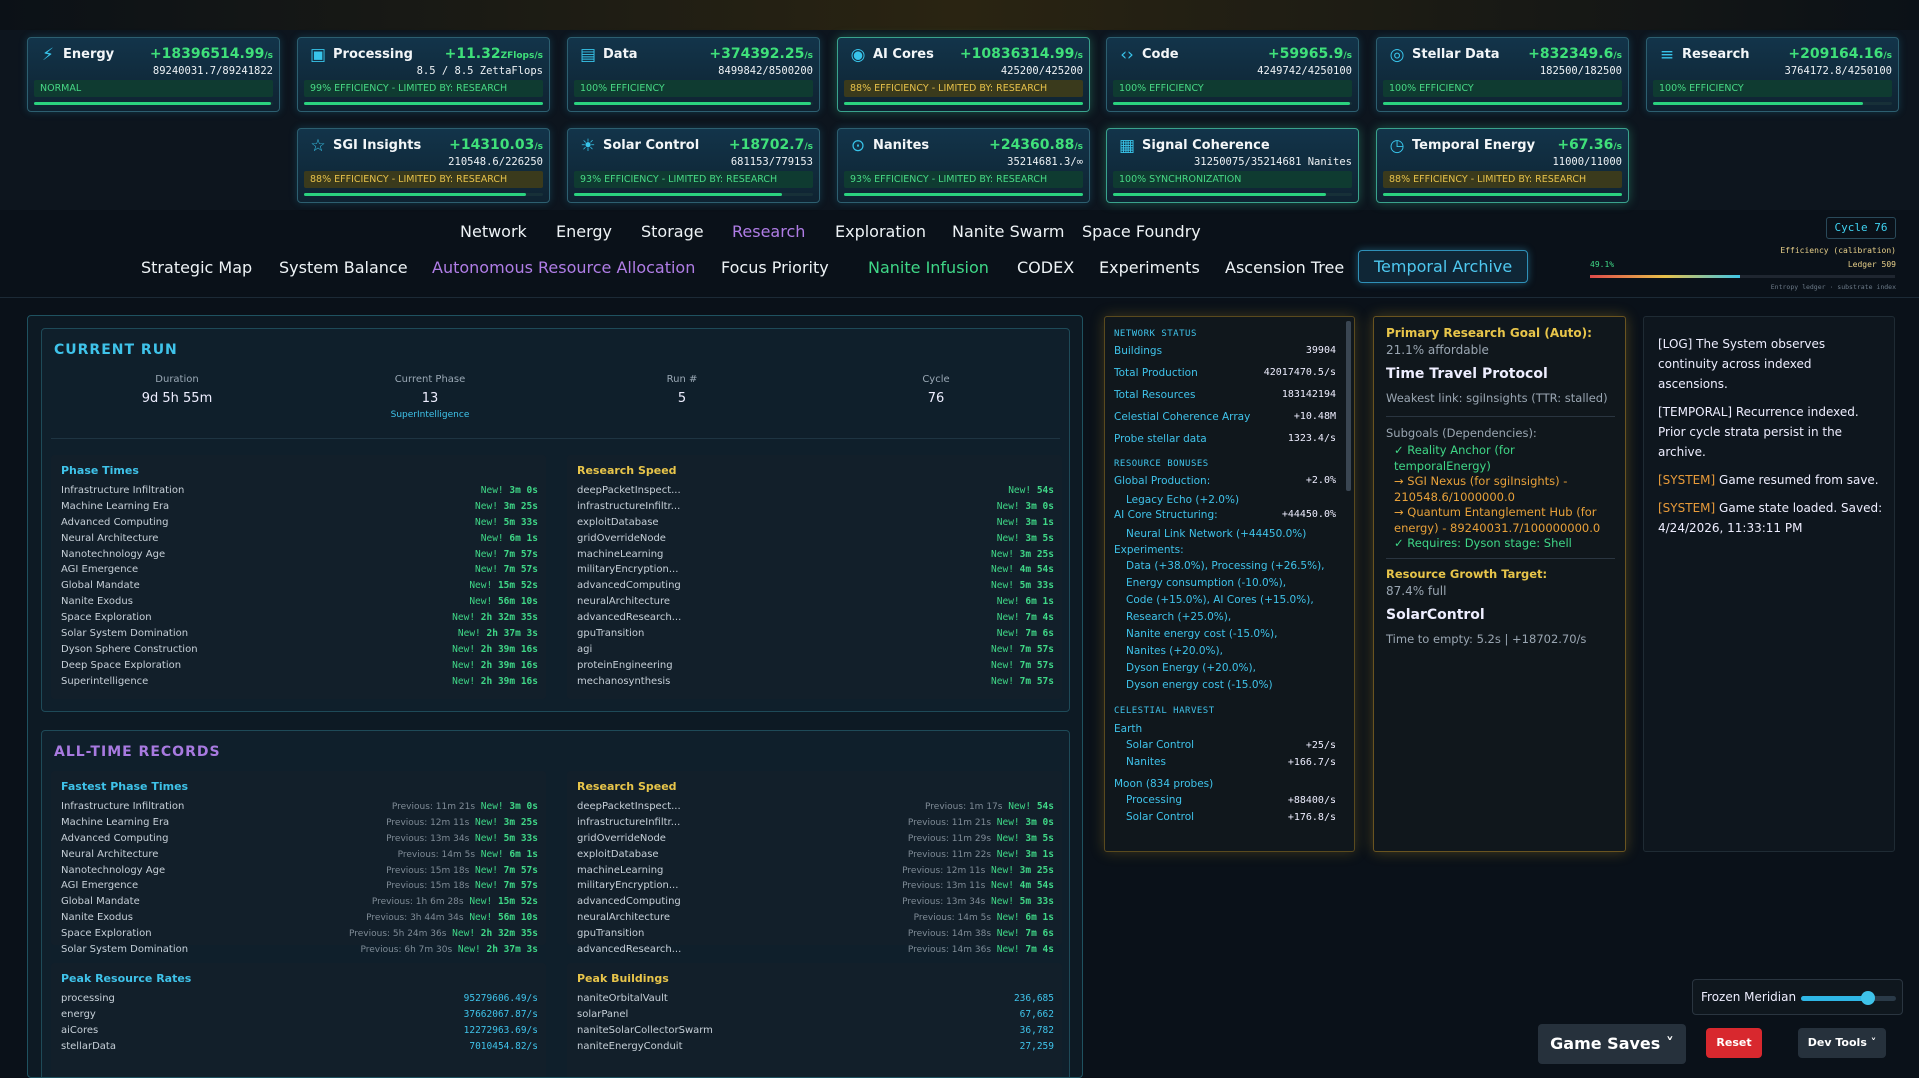 The width and height of the screenshot is (1919, 1078). I want to click on log-text: Game resumed from save., so click(1797, 480).